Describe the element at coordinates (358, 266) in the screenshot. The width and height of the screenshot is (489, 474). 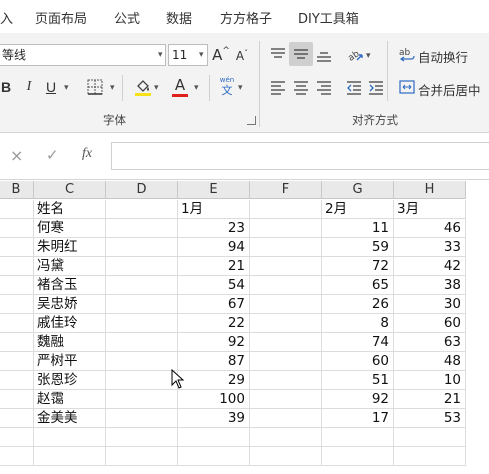
I see `value-cell: 72` at that location.